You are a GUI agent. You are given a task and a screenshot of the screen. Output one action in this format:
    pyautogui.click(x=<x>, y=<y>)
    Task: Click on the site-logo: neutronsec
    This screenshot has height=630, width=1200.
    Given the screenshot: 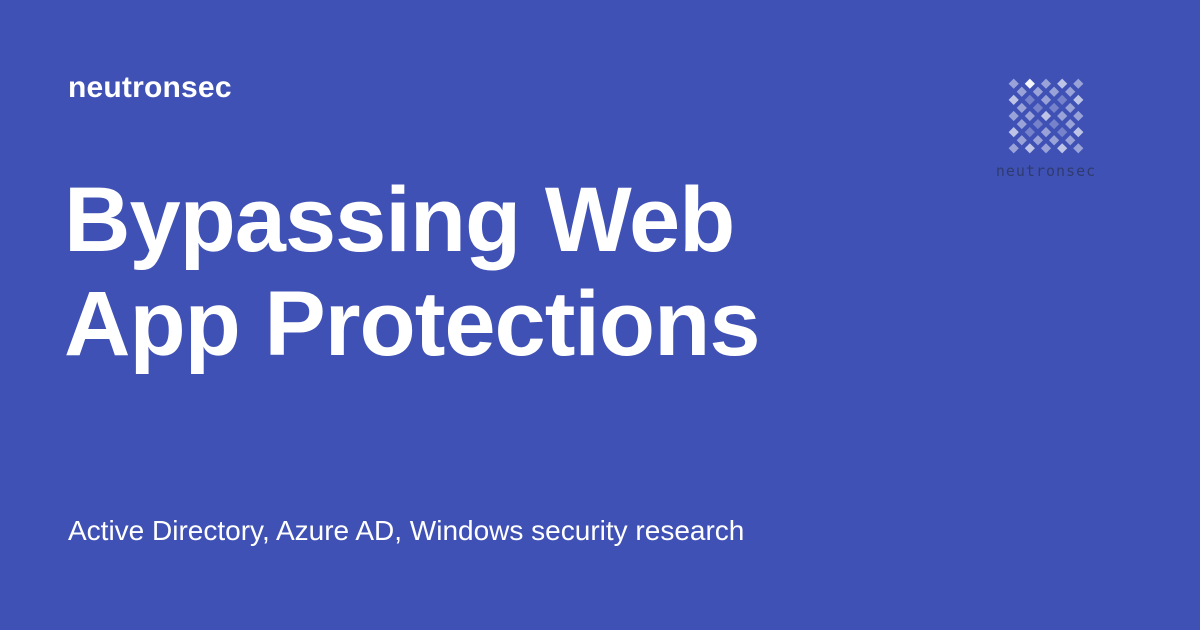 What is the action you would take?
    pyautogui.click(x=1046, y=132)
    